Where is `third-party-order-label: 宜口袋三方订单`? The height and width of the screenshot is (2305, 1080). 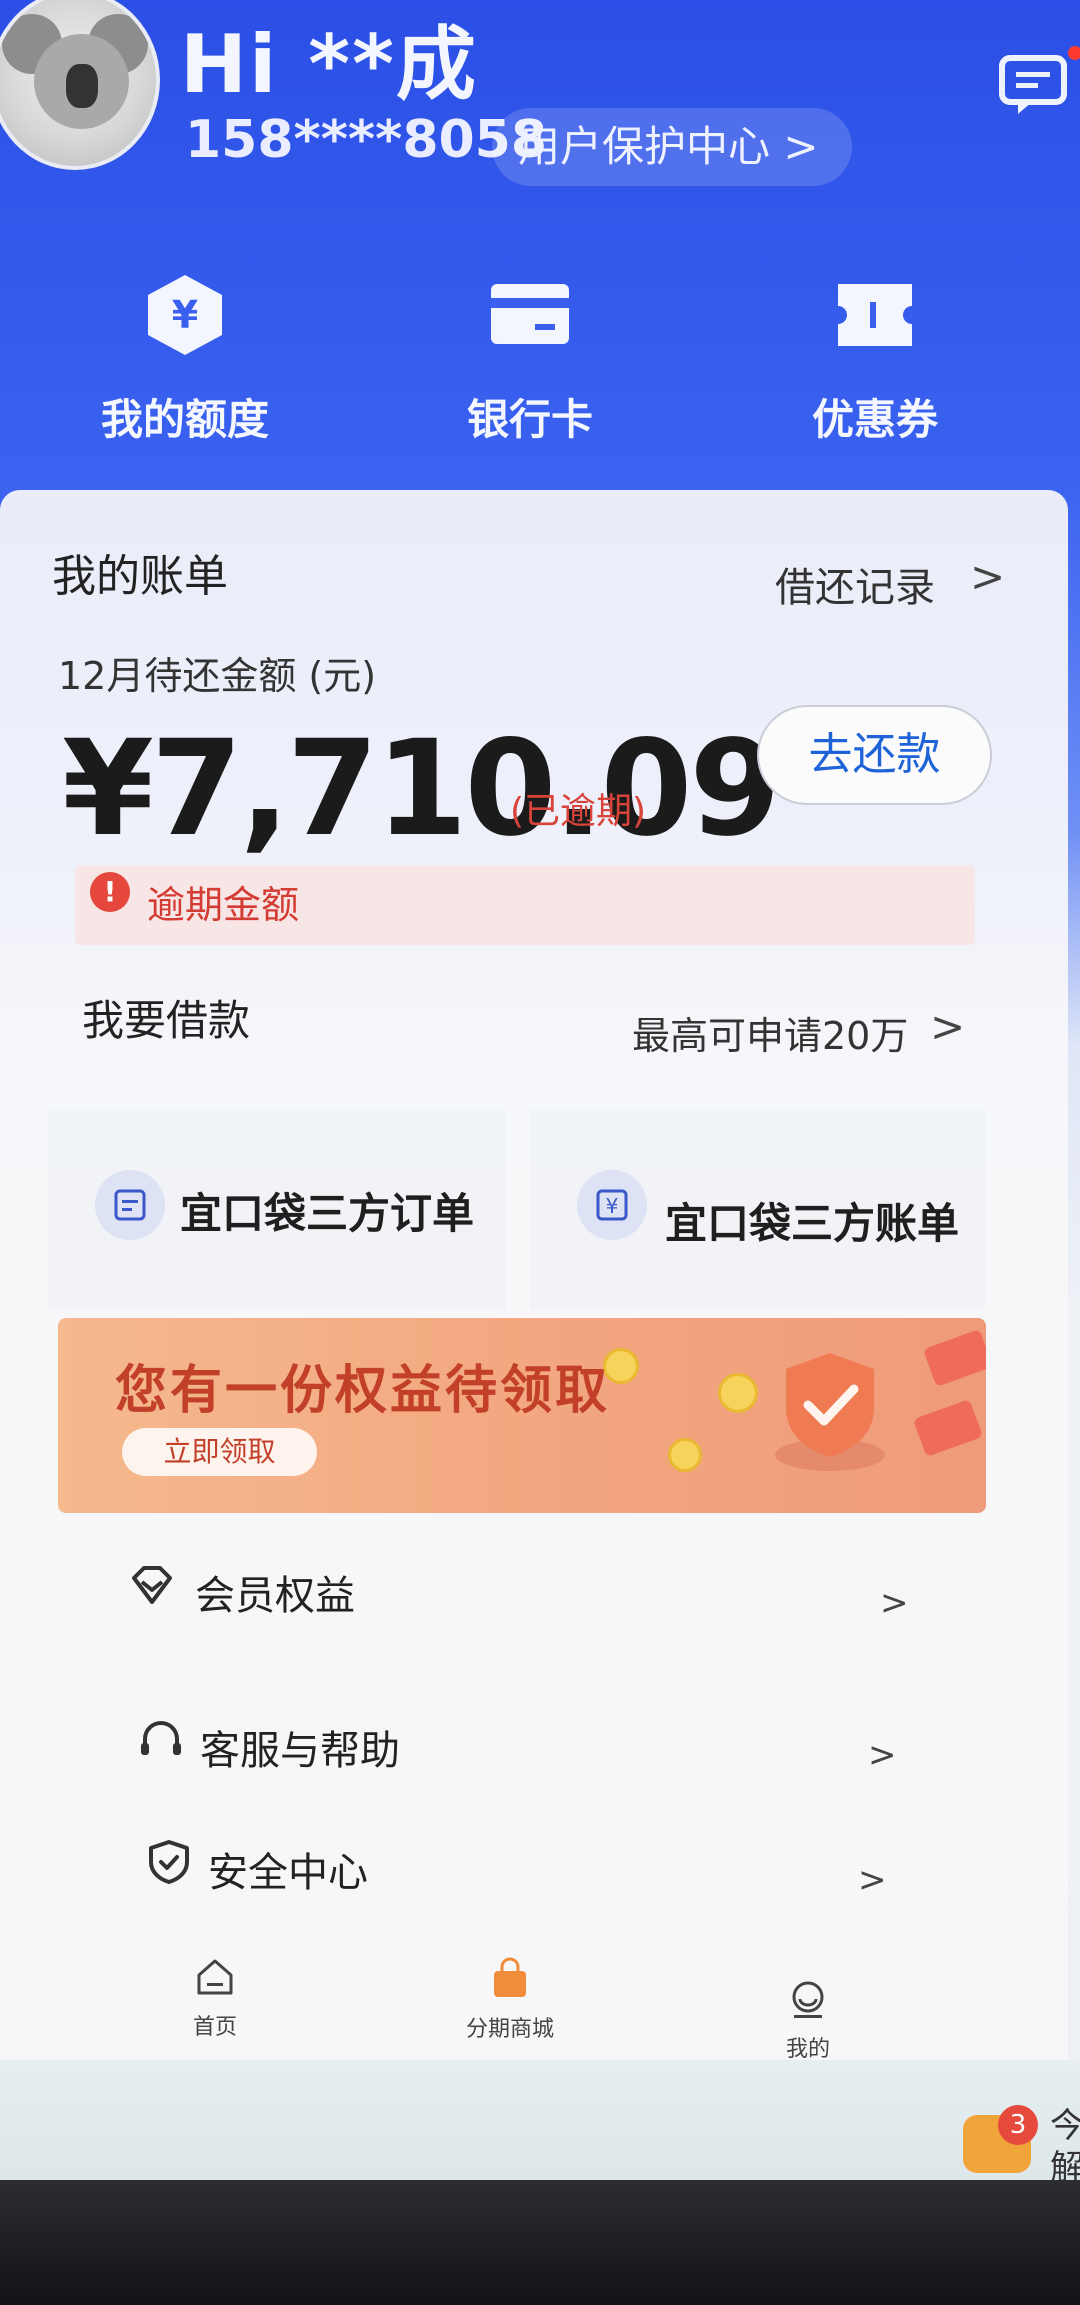
third-party-order-label: 宜口袋三方订单 is located at coordinates (327, 1213).